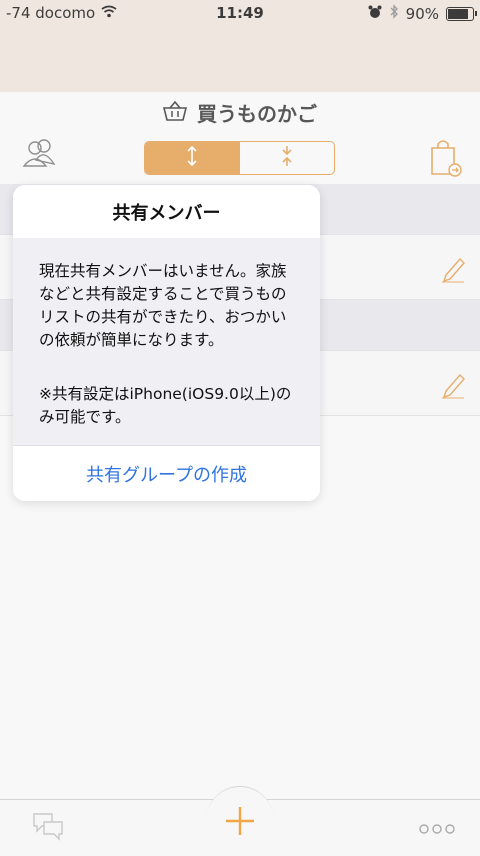 Image resolution: width=480 pixels, height=856 pixels. I want to click on plus-icon, so click(240, 823).